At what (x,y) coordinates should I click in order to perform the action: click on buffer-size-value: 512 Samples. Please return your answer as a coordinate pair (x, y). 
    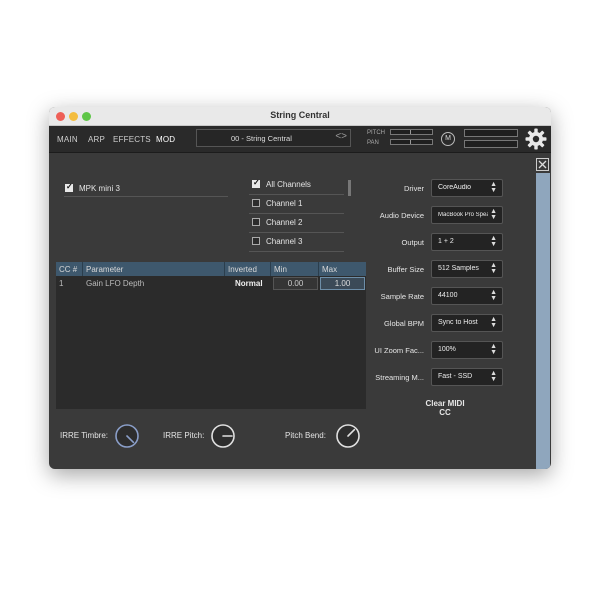
    Looking at the image, I should click on (458, 268).